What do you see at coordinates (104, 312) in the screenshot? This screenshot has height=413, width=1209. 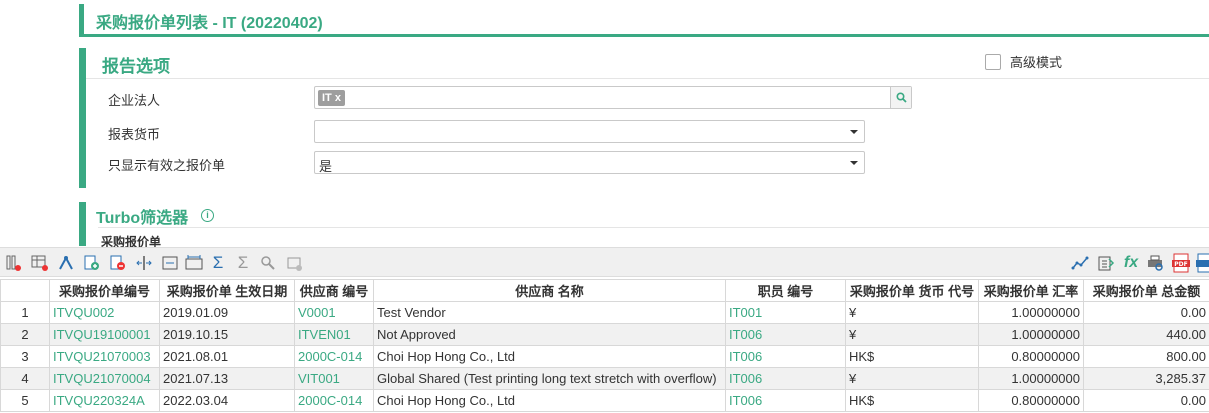 I see `quote-no-link: ITVQU002` at bounding box center [104, 312].